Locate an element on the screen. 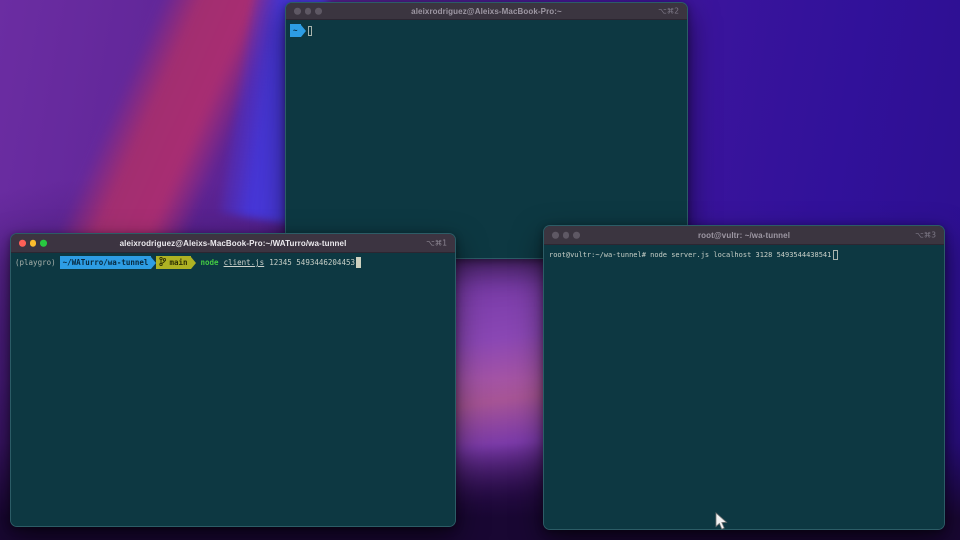  title-bar: aleixrodriguez@Aleixs-MacBook-Pro:~ ⌥⌘2 is located at coordinates (486, 11).